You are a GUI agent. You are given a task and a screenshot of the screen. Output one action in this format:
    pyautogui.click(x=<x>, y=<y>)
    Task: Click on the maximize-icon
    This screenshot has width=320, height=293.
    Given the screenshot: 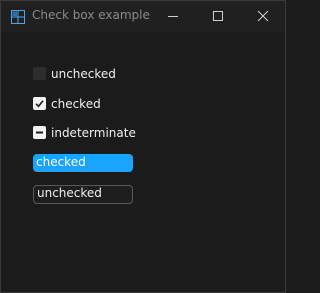 What is the action you would take?
    pyautogui.click(x=218, y=16)
    